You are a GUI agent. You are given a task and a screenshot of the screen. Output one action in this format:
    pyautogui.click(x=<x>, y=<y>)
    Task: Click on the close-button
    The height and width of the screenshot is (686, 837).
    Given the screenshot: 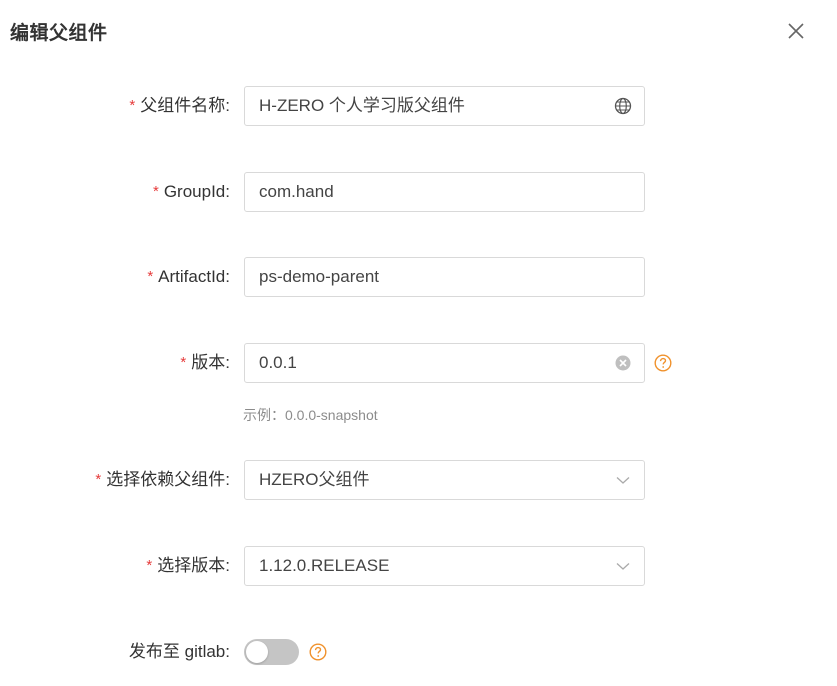 What is the action you would take?
    pyautogui.click(x=796, y=31)
    